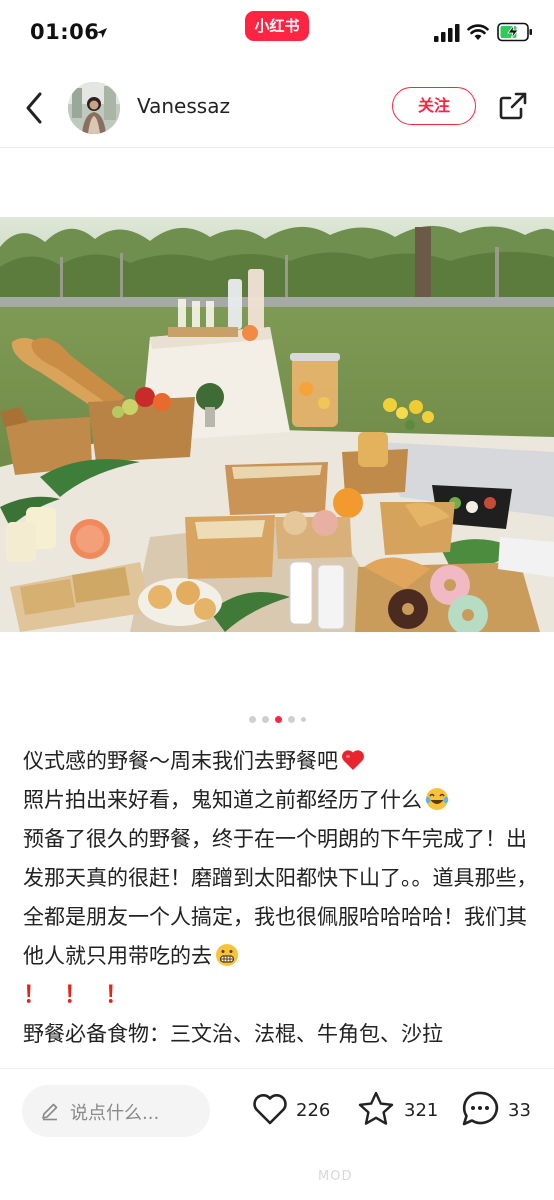  I want to click on comment-button: 33, so click(500, 1111).